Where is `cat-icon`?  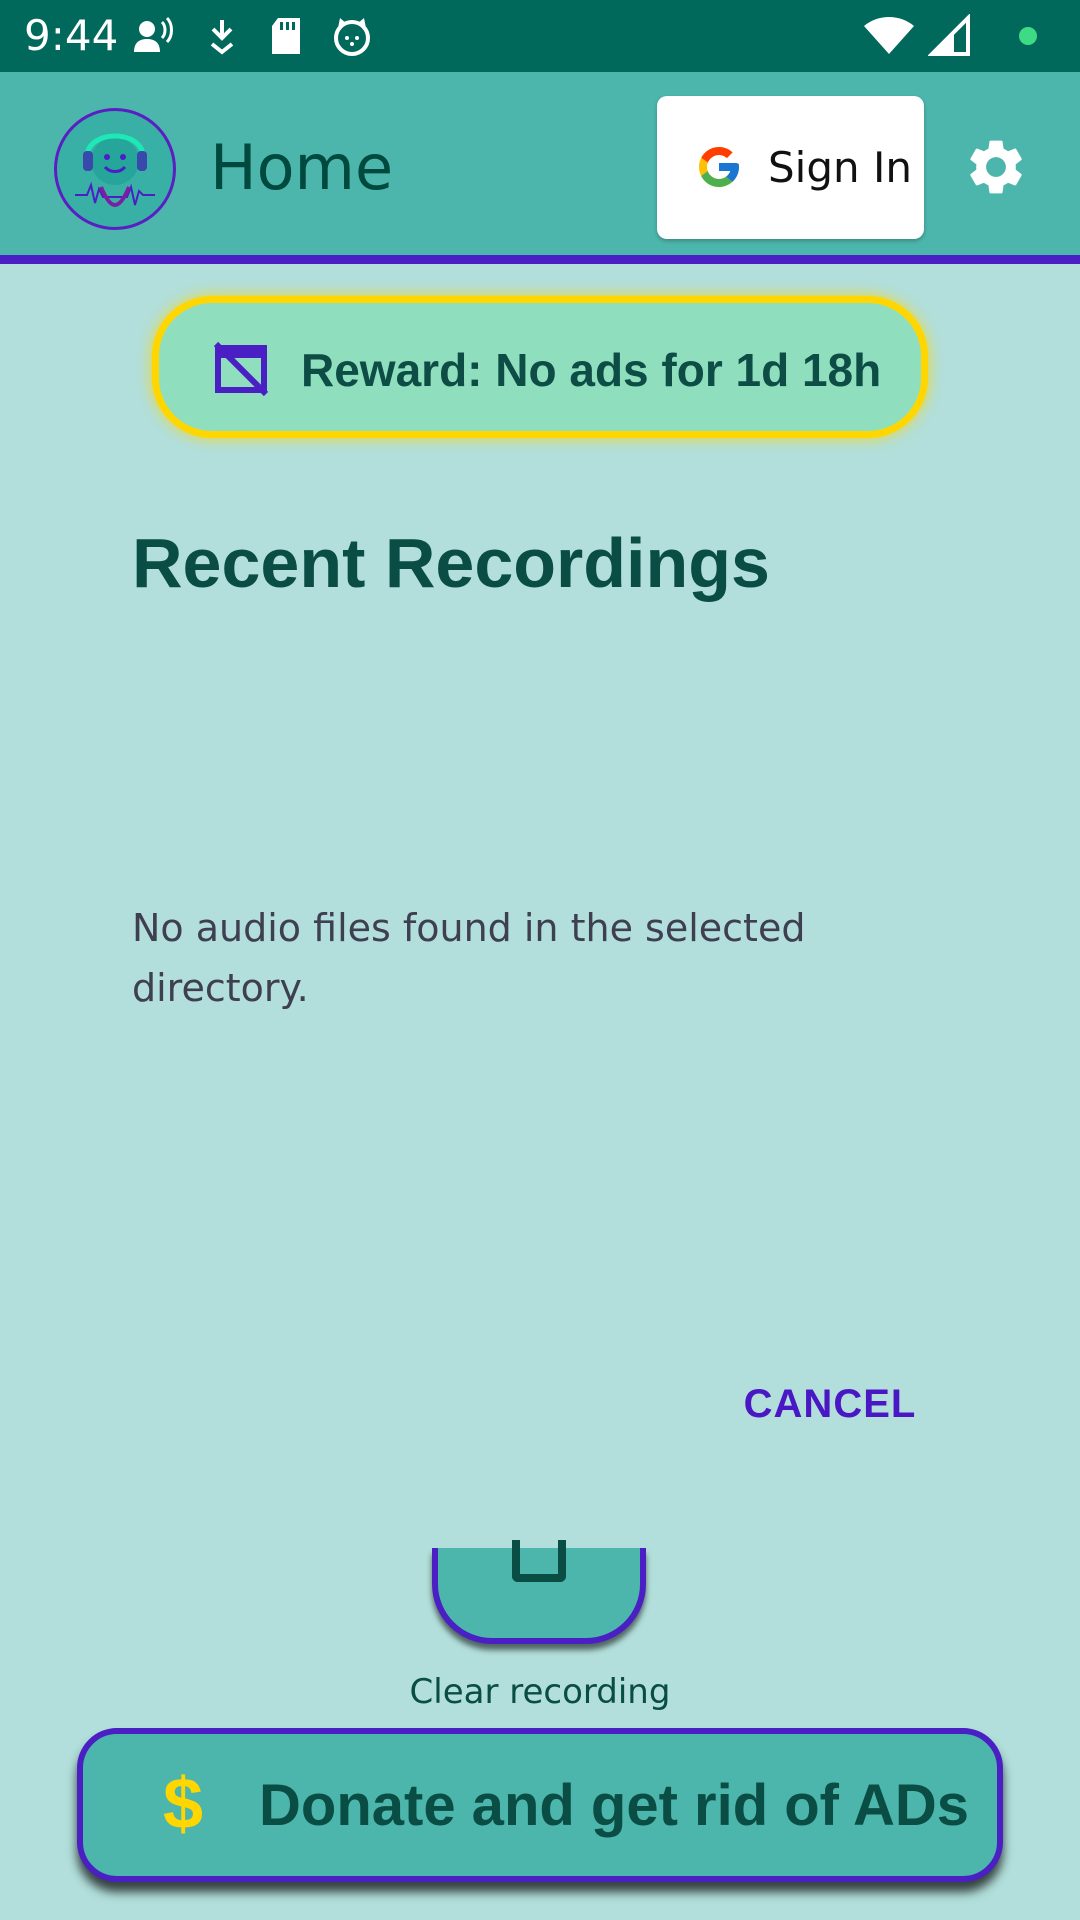 cat-icon is located at coordinates (352, 37).